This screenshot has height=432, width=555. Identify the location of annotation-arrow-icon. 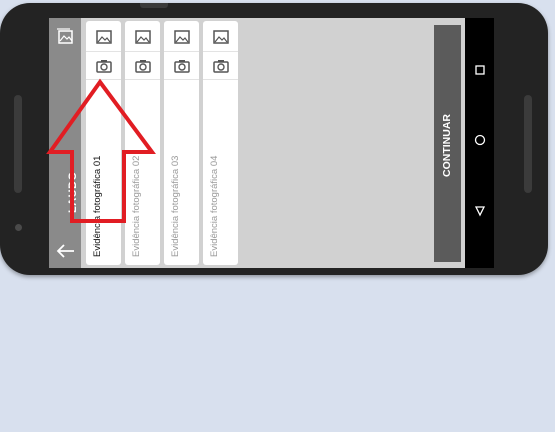
(101, 150).